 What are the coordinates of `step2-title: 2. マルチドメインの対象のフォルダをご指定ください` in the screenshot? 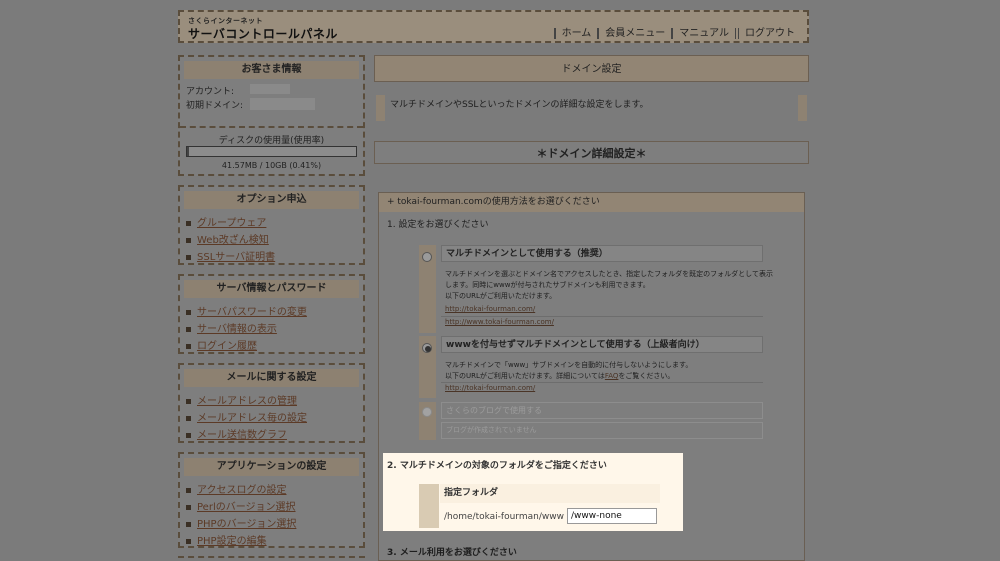 It's located at (497, 466).